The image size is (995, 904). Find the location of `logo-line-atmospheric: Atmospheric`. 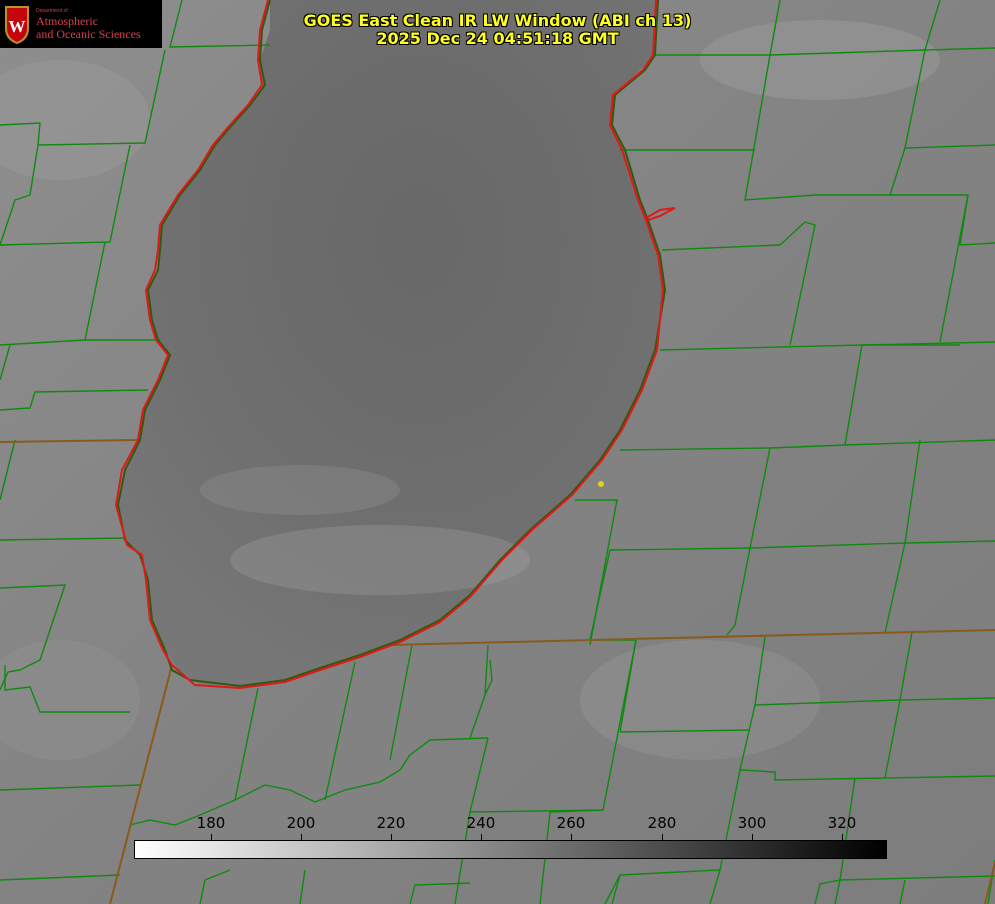

logo-line-atmospheric: Atmospheric is located at coordinates (67, 20).